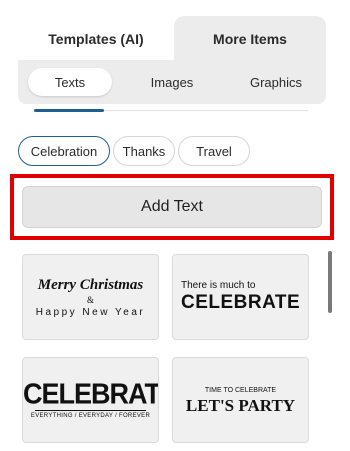  I want to click on subtab-images: Images, so click(172, 82).